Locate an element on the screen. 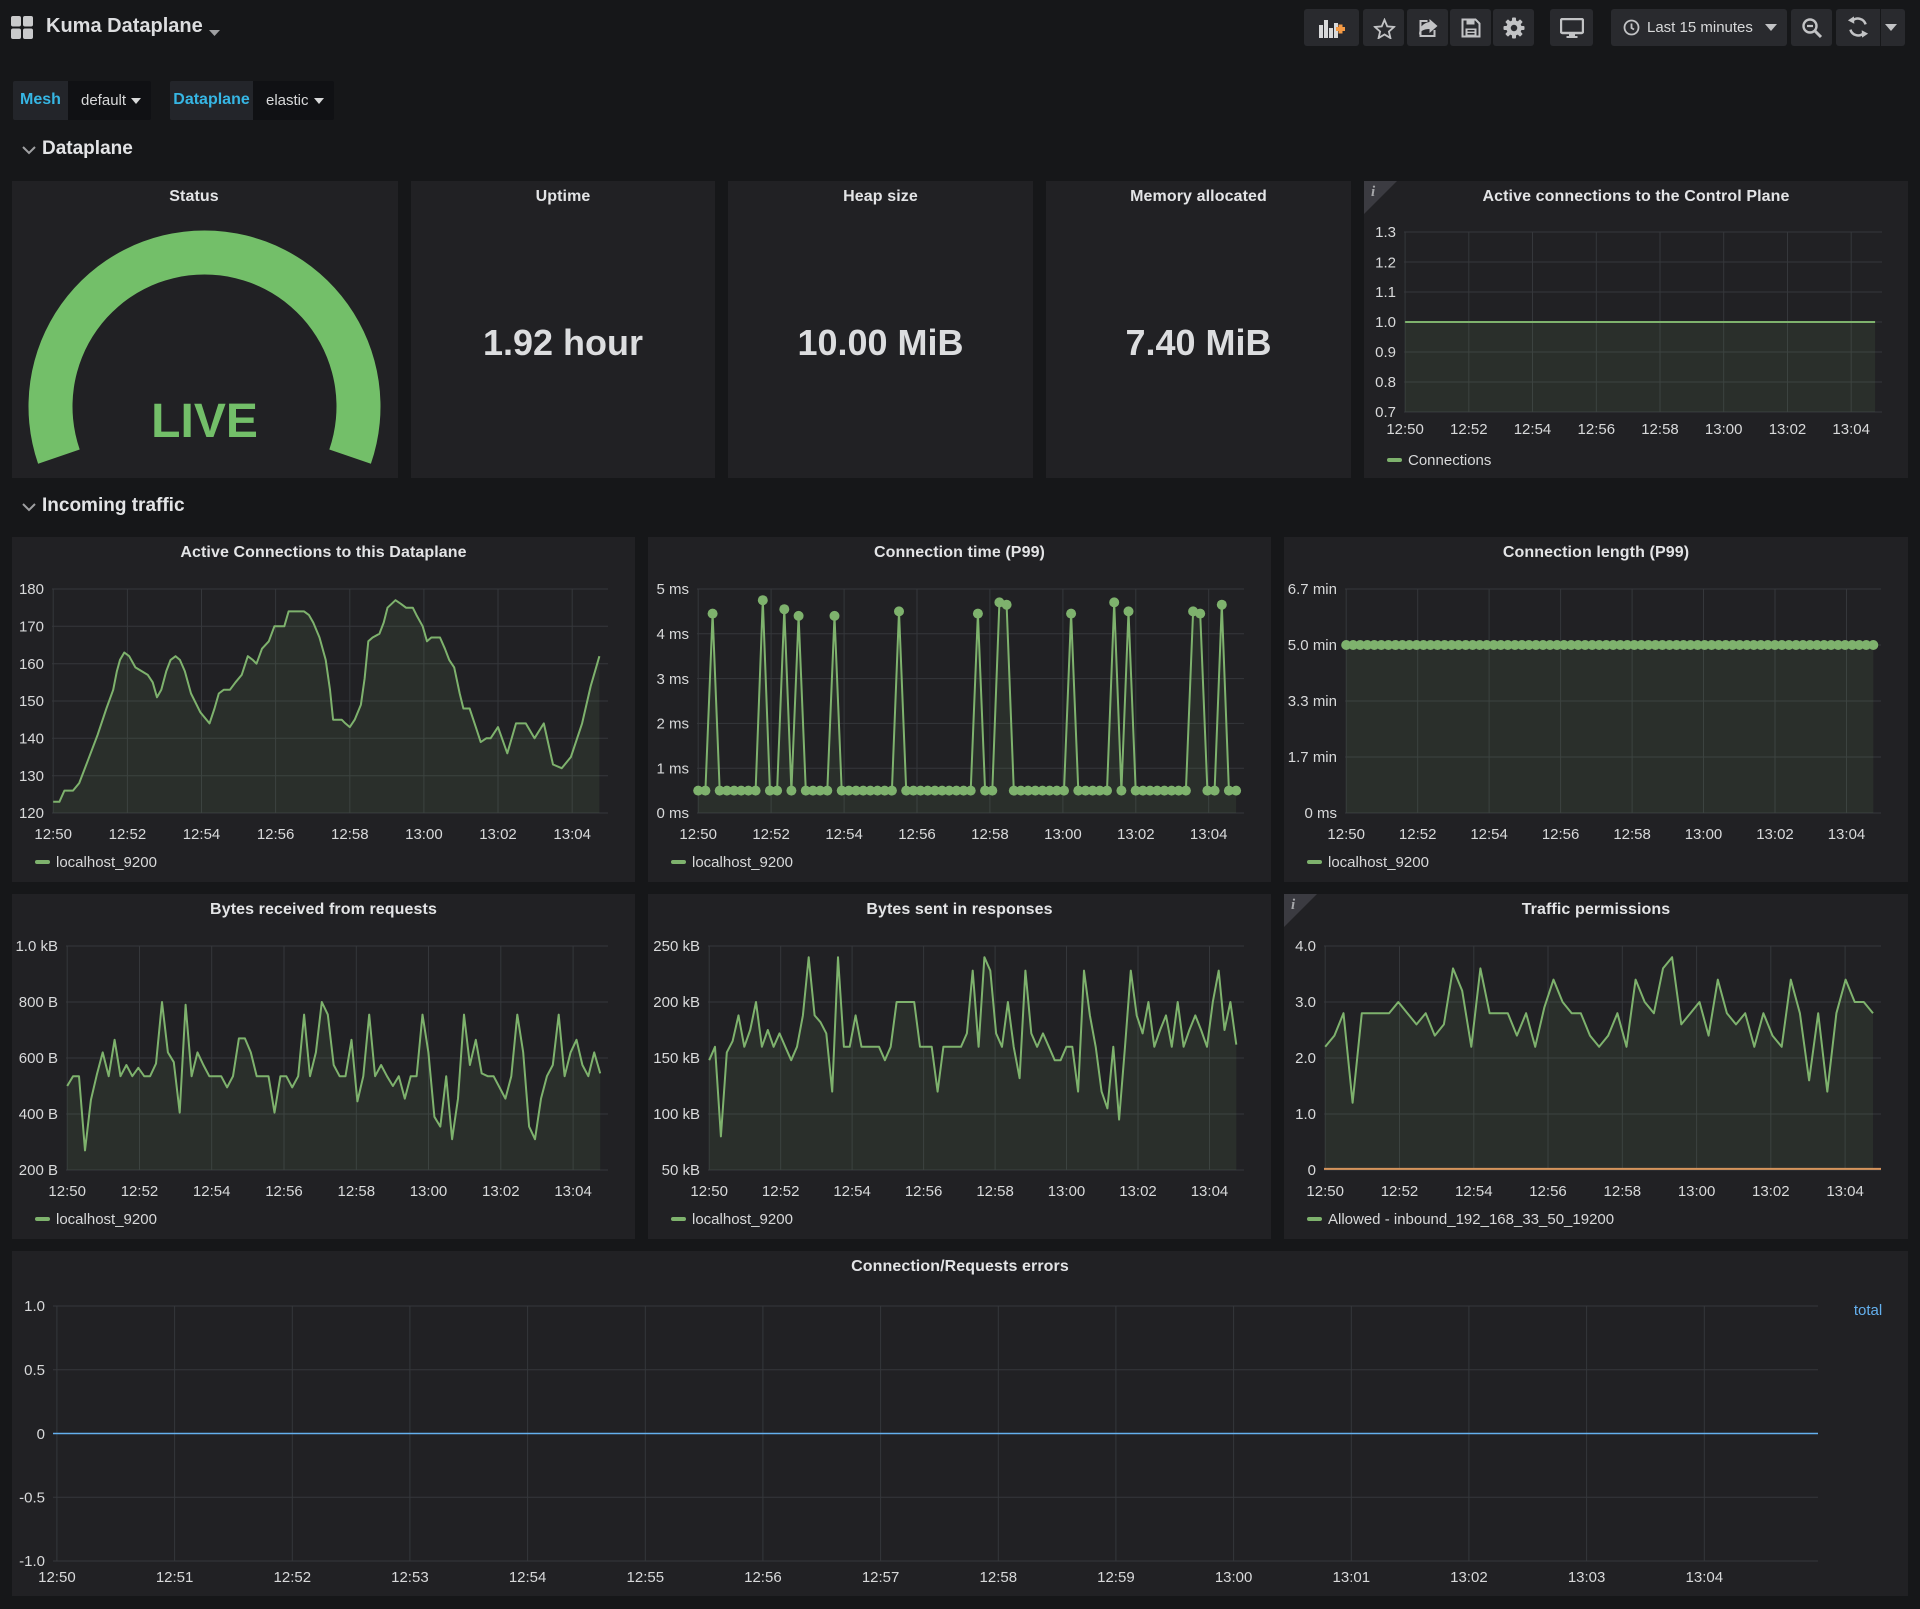  svg-text: 1.3 is located at coordinates (1385, 232).